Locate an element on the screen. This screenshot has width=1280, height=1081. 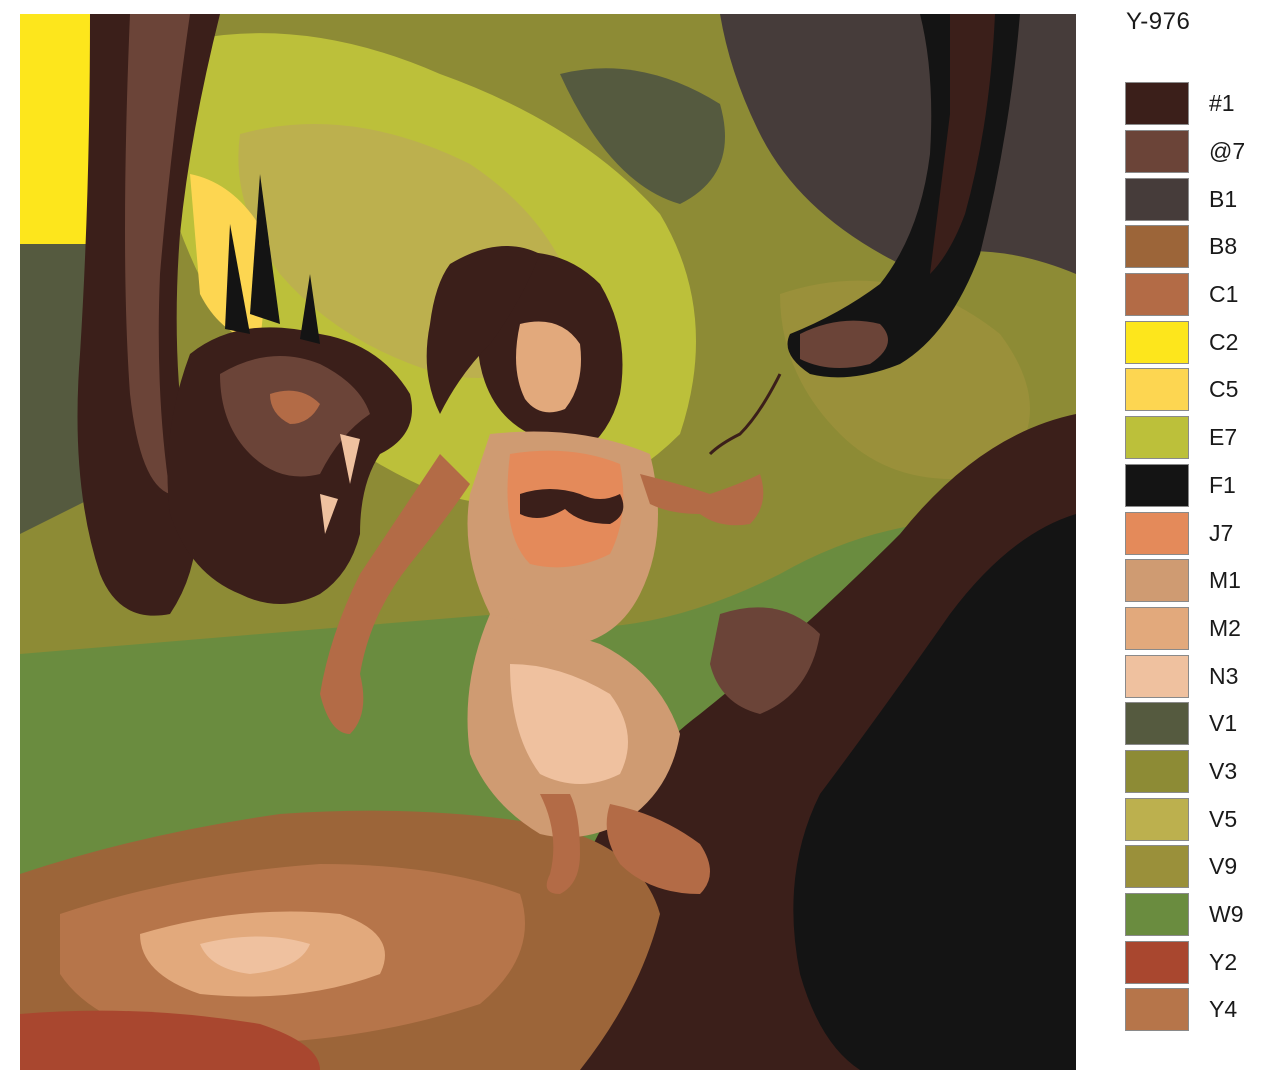
color-code-label: V5 is located at coordinates (1223, 818).